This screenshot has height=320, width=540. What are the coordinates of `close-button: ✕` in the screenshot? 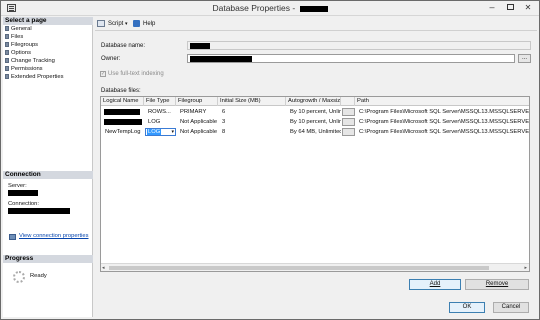 It's located at (528, 8).